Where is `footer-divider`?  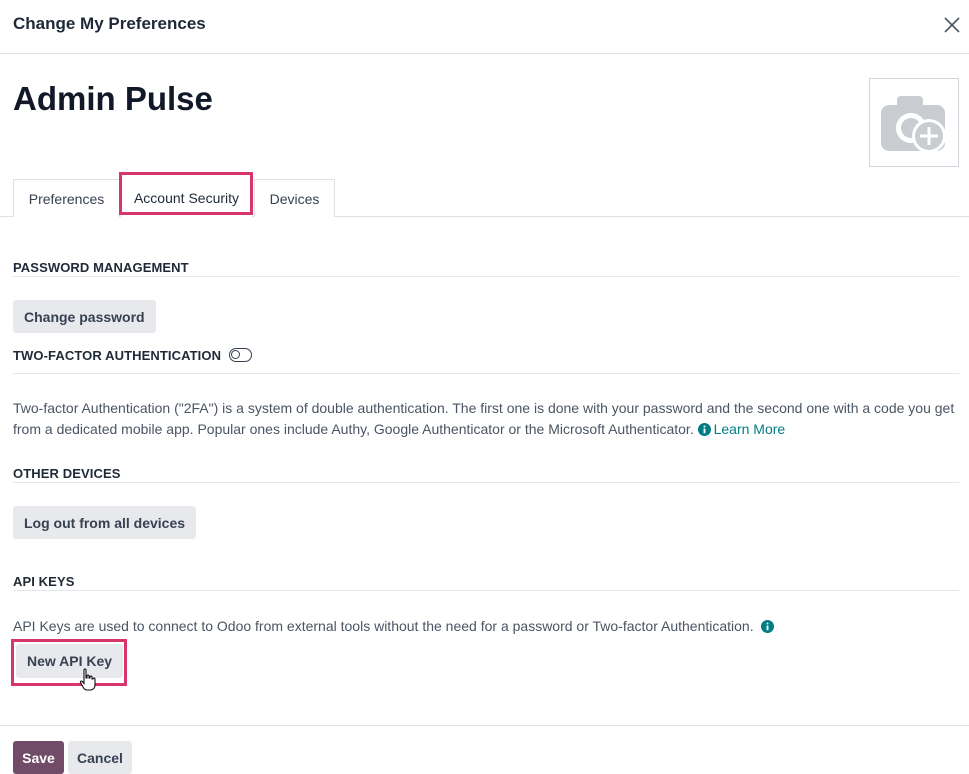
footer-divider is located at coordinates (484, 725).